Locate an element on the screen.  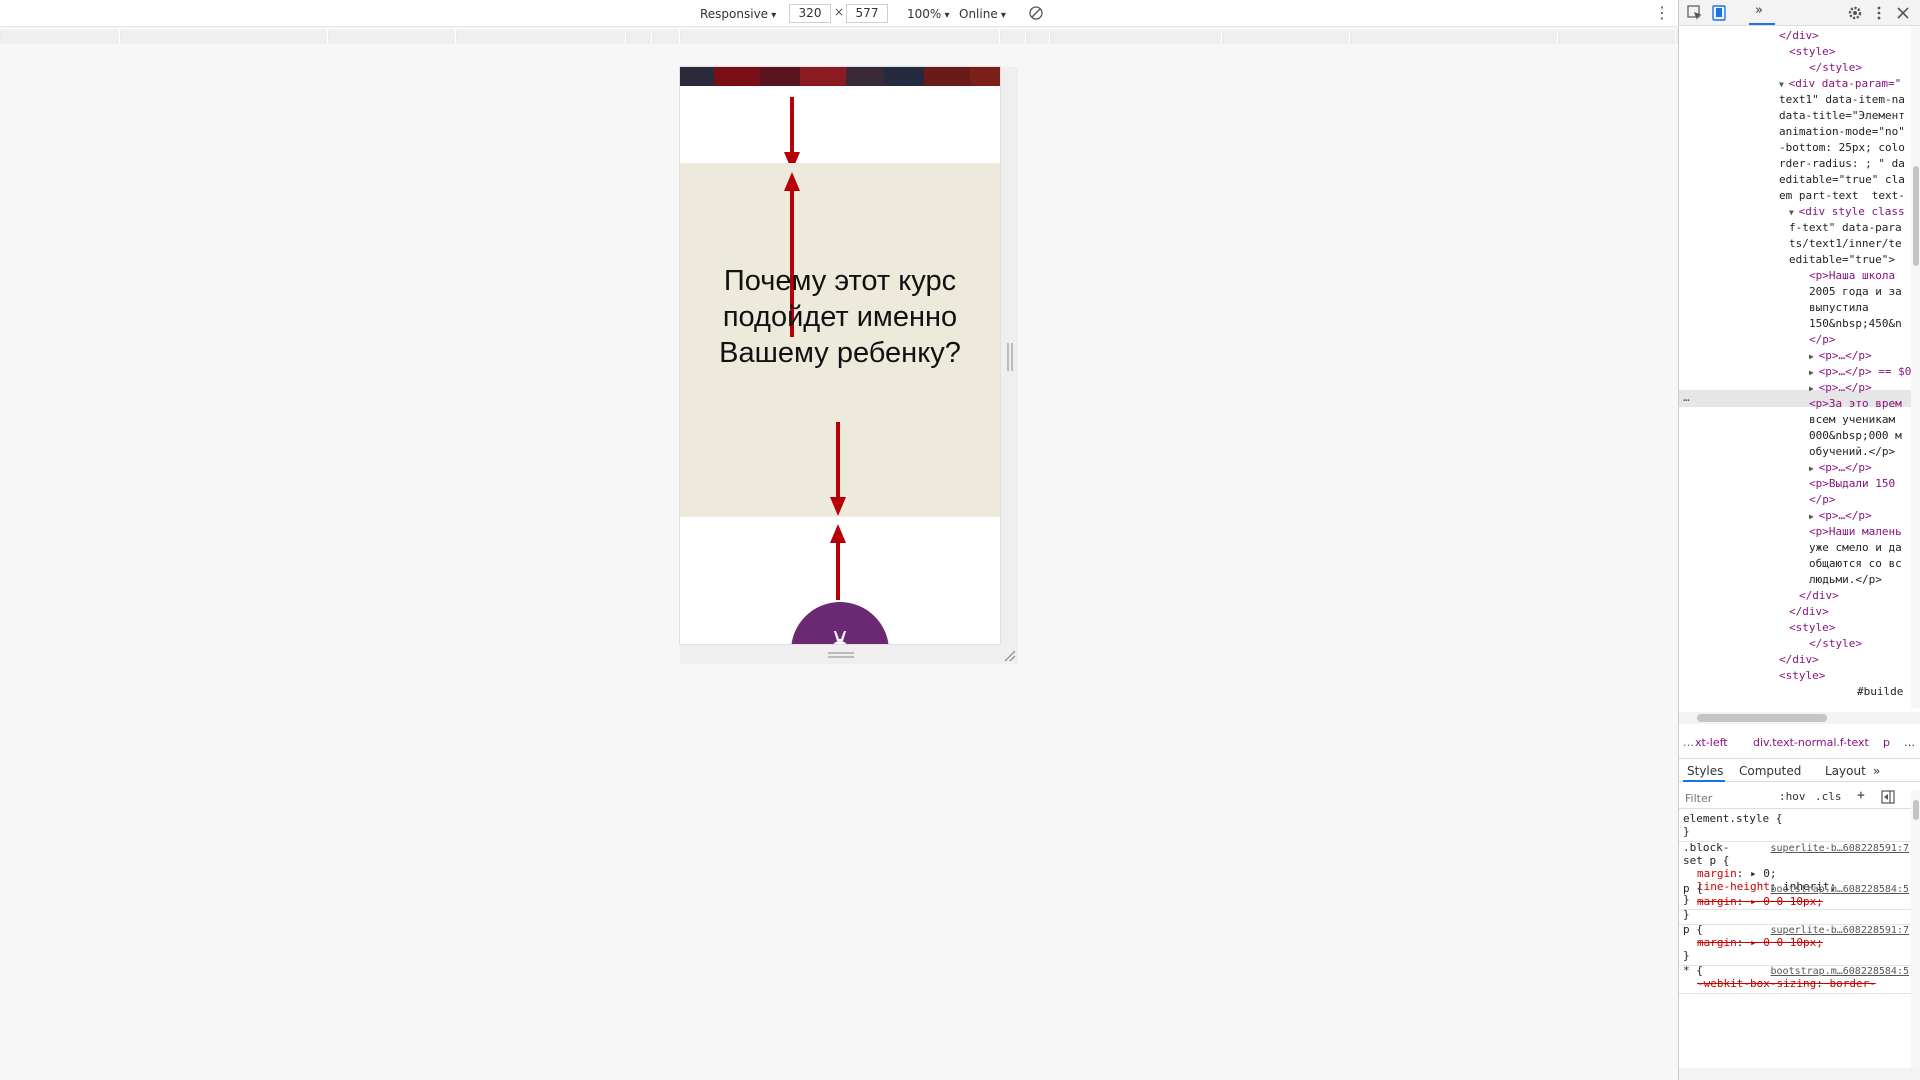
breadcrumb-item: div.text-normal.f-text is located at coordinates (1811, 742).